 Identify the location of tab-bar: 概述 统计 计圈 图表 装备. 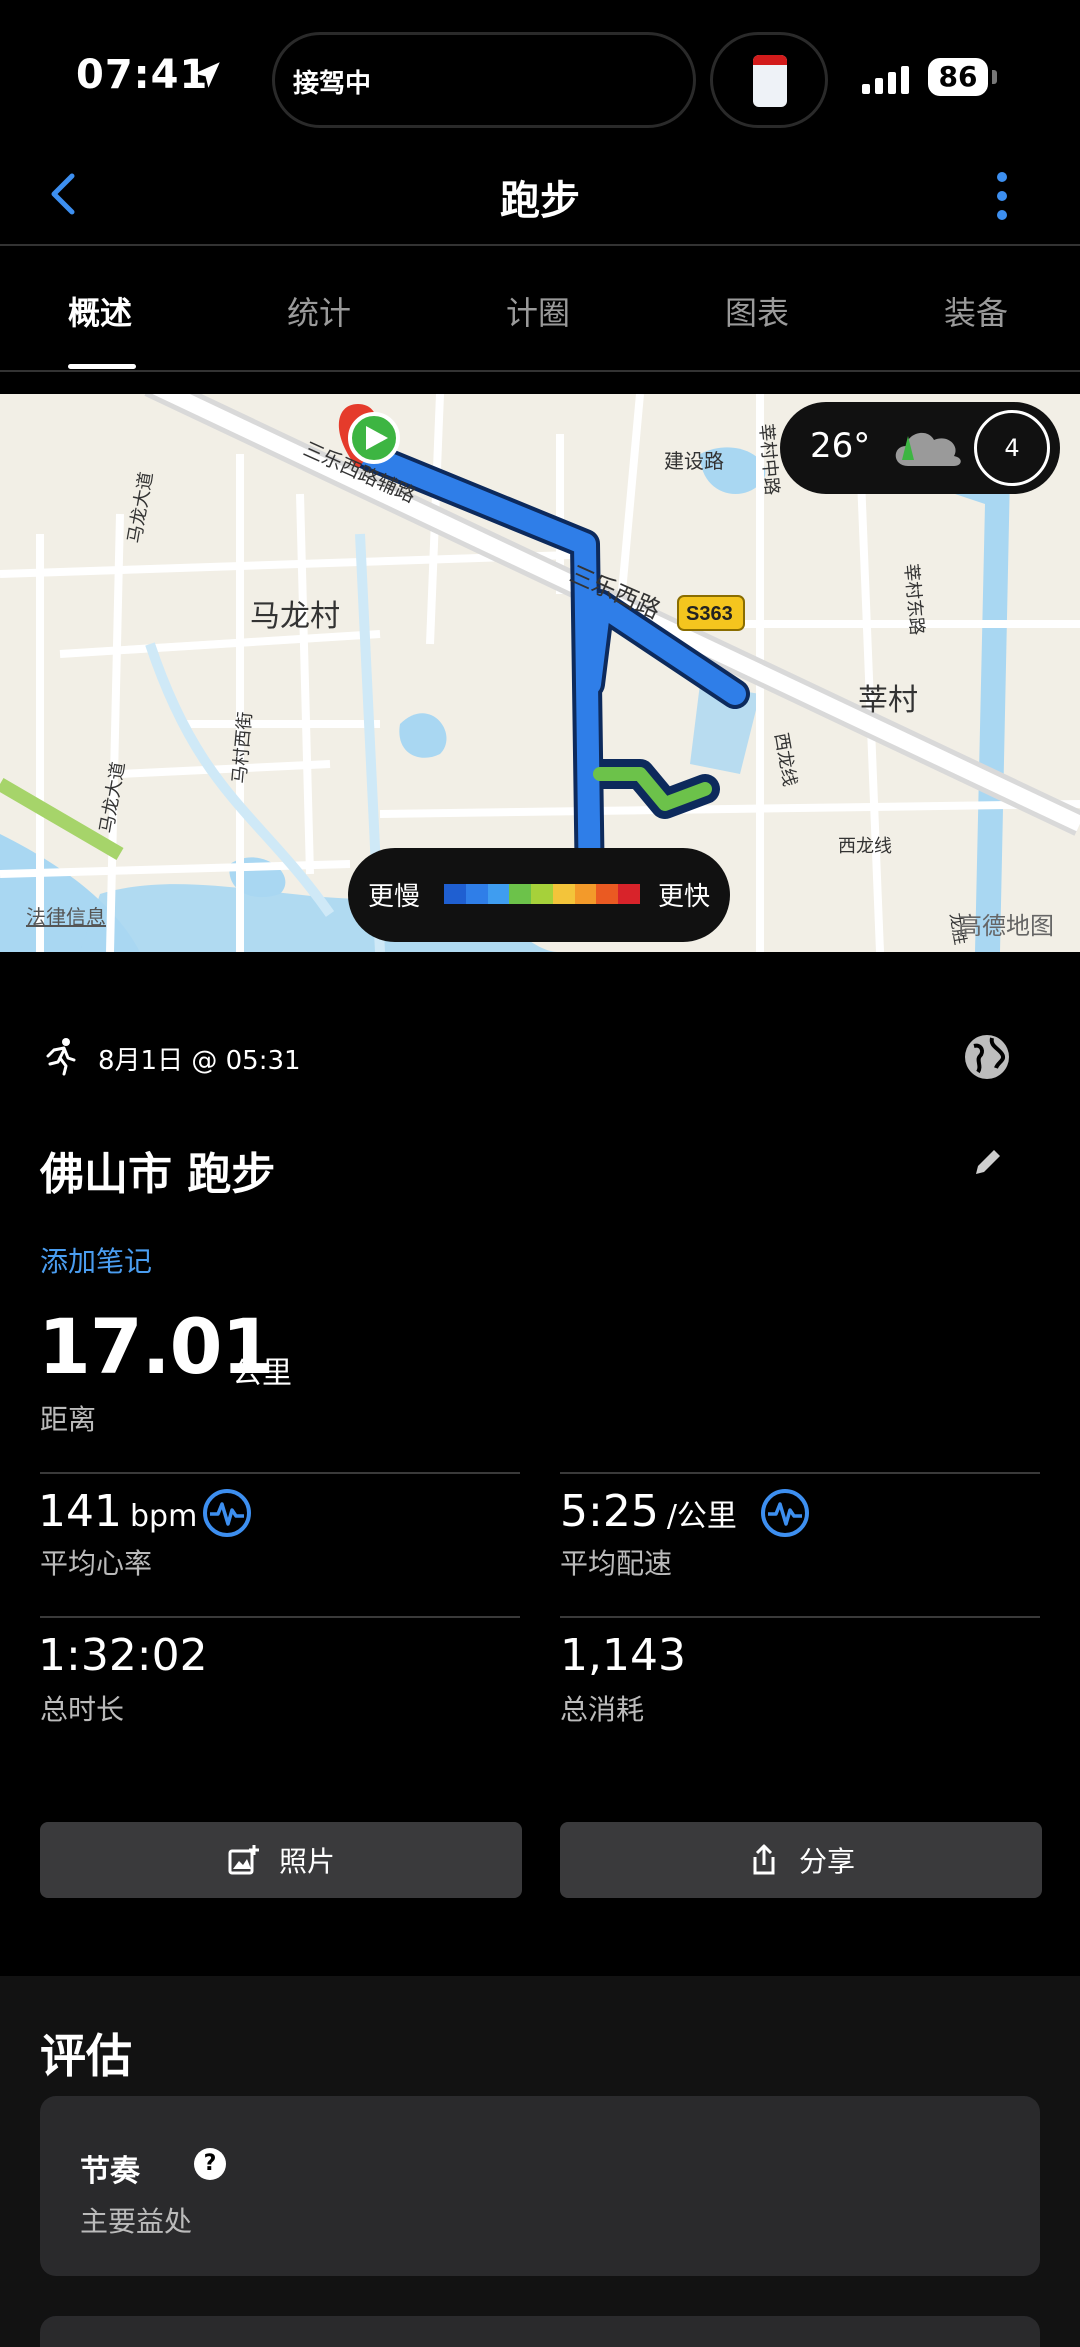
(540, 310).